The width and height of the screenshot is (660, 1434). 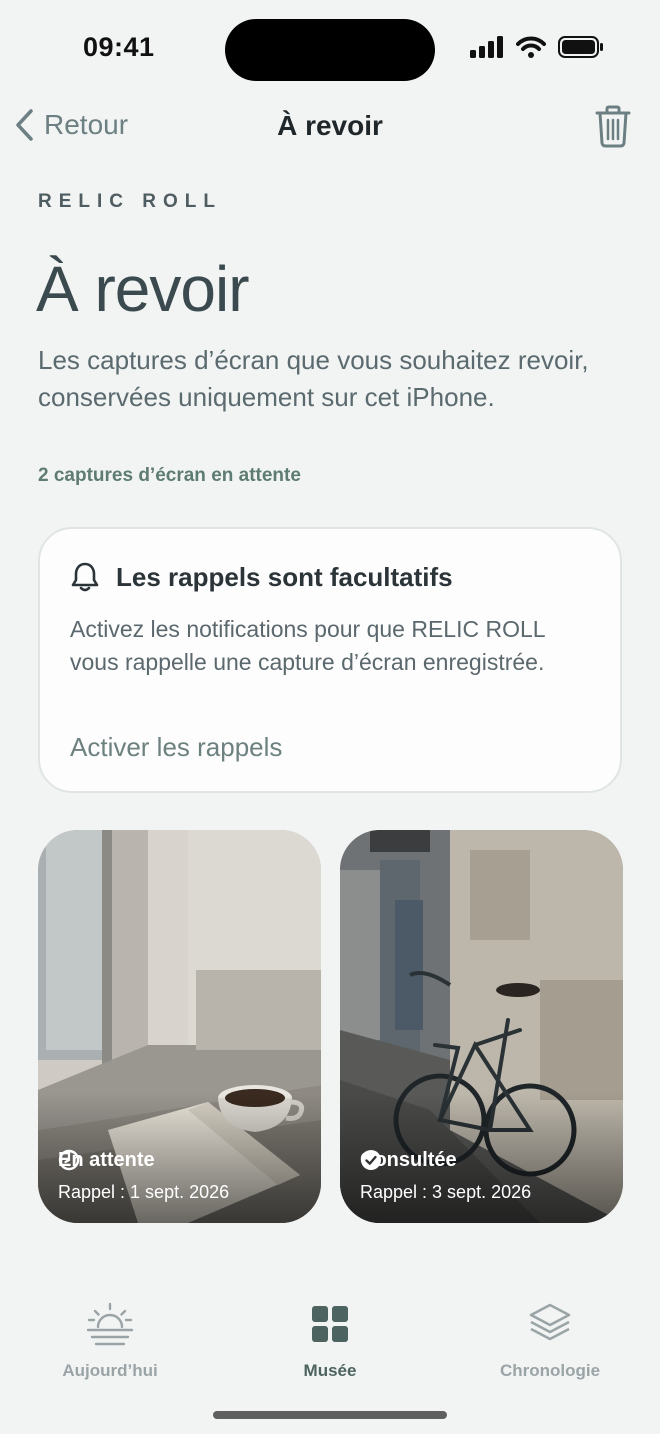 What do you see at coordinates (144, 1192) in the screenshot?
I see `photo-1-reminder-date: Rappel : 1 sept. 2026` at bounding box center [144, 1192].